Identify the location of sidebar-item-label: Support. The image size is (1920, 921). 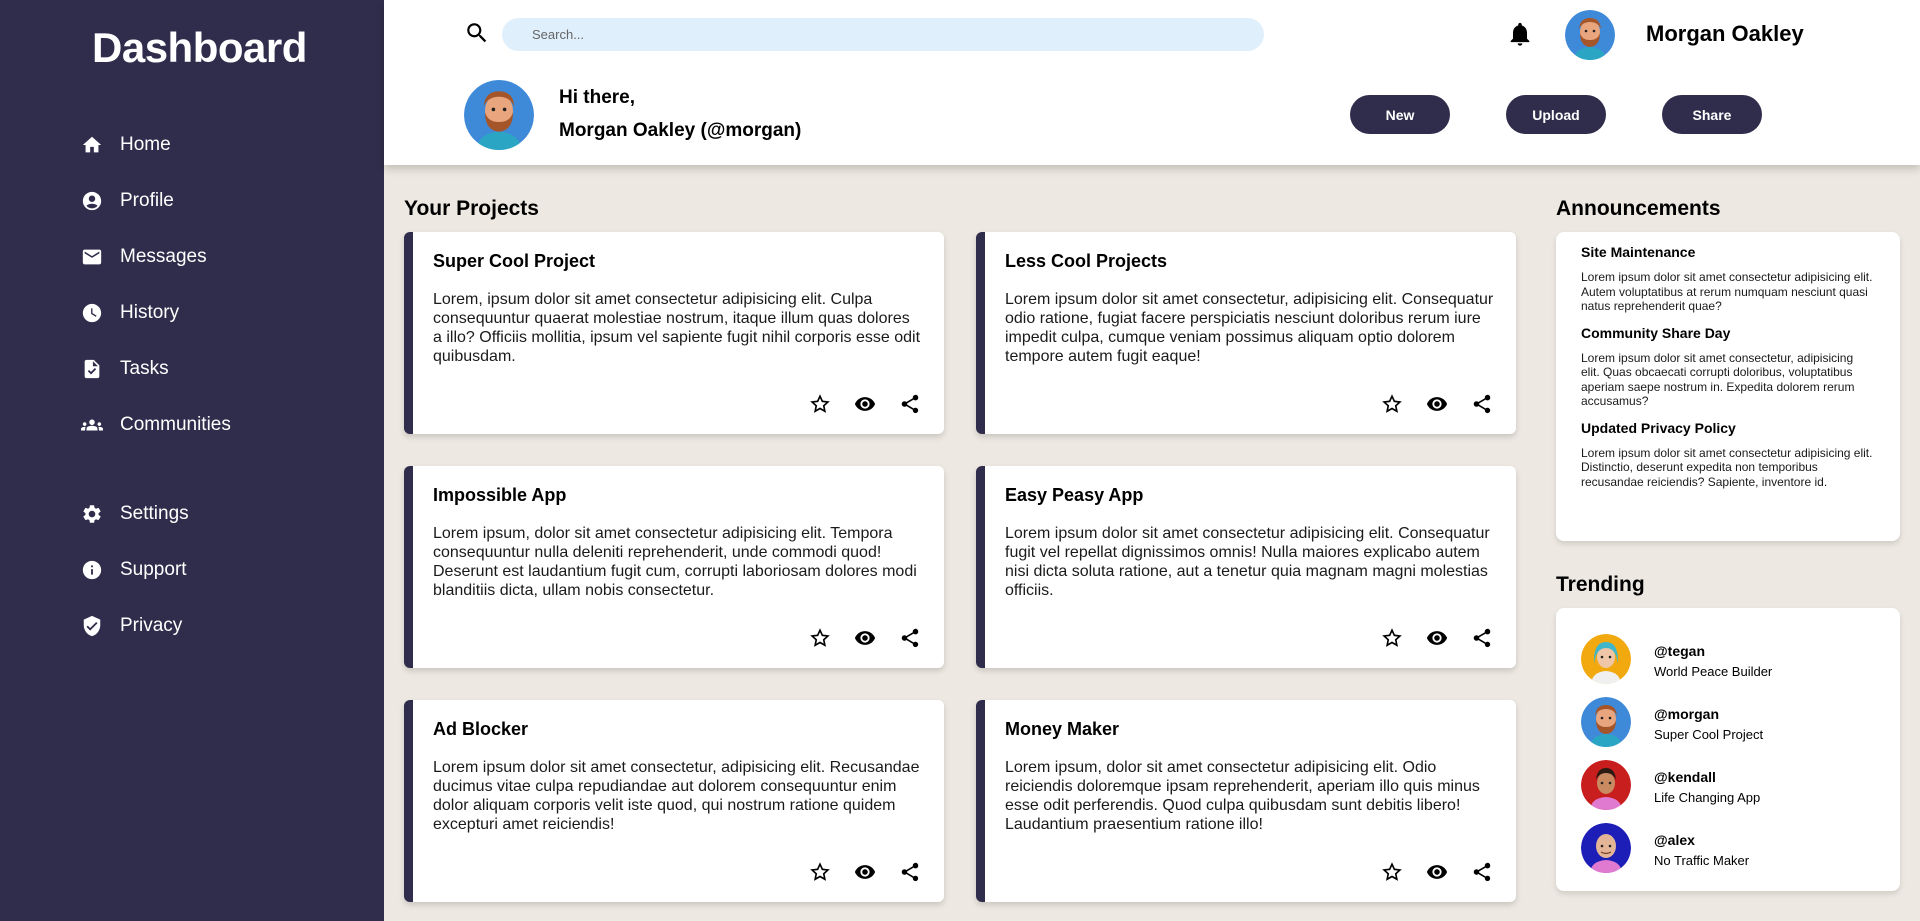
(153, 569).